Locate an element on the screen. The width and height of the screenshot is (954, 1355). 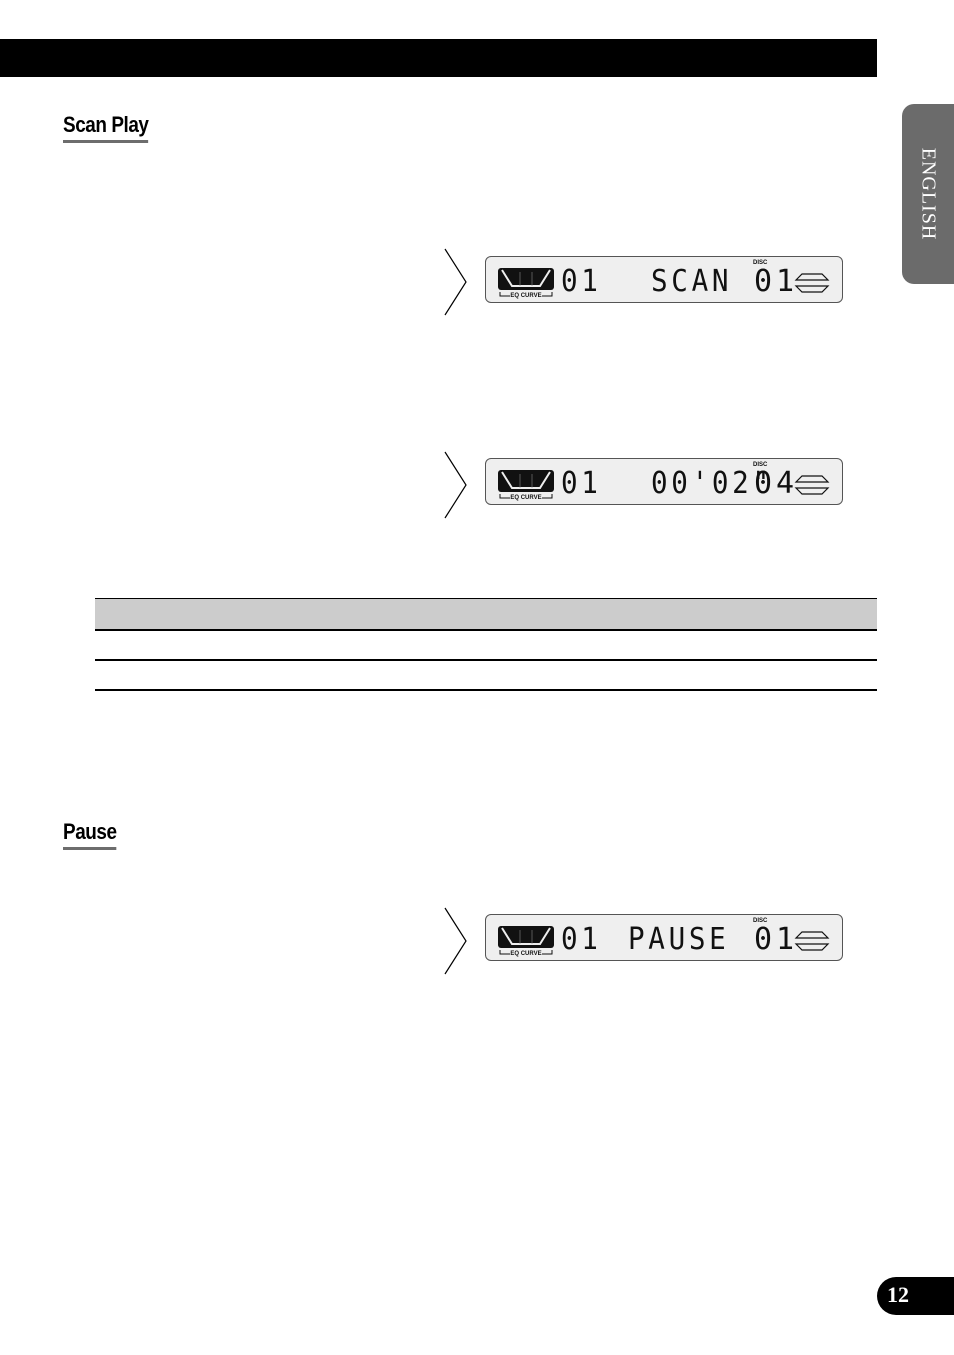
language-tab: ENGLISH is located at coordinates (928, 194).